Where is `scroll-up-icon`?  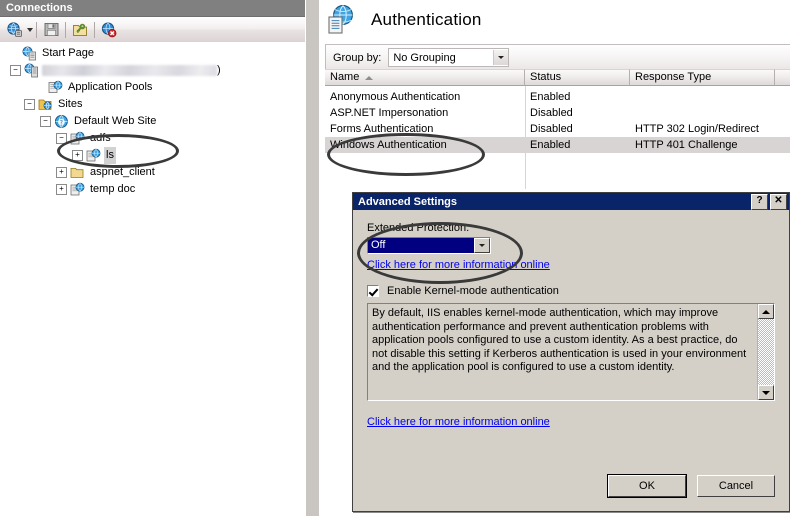 scroll-up-icon is located at coordinates (766, 311).